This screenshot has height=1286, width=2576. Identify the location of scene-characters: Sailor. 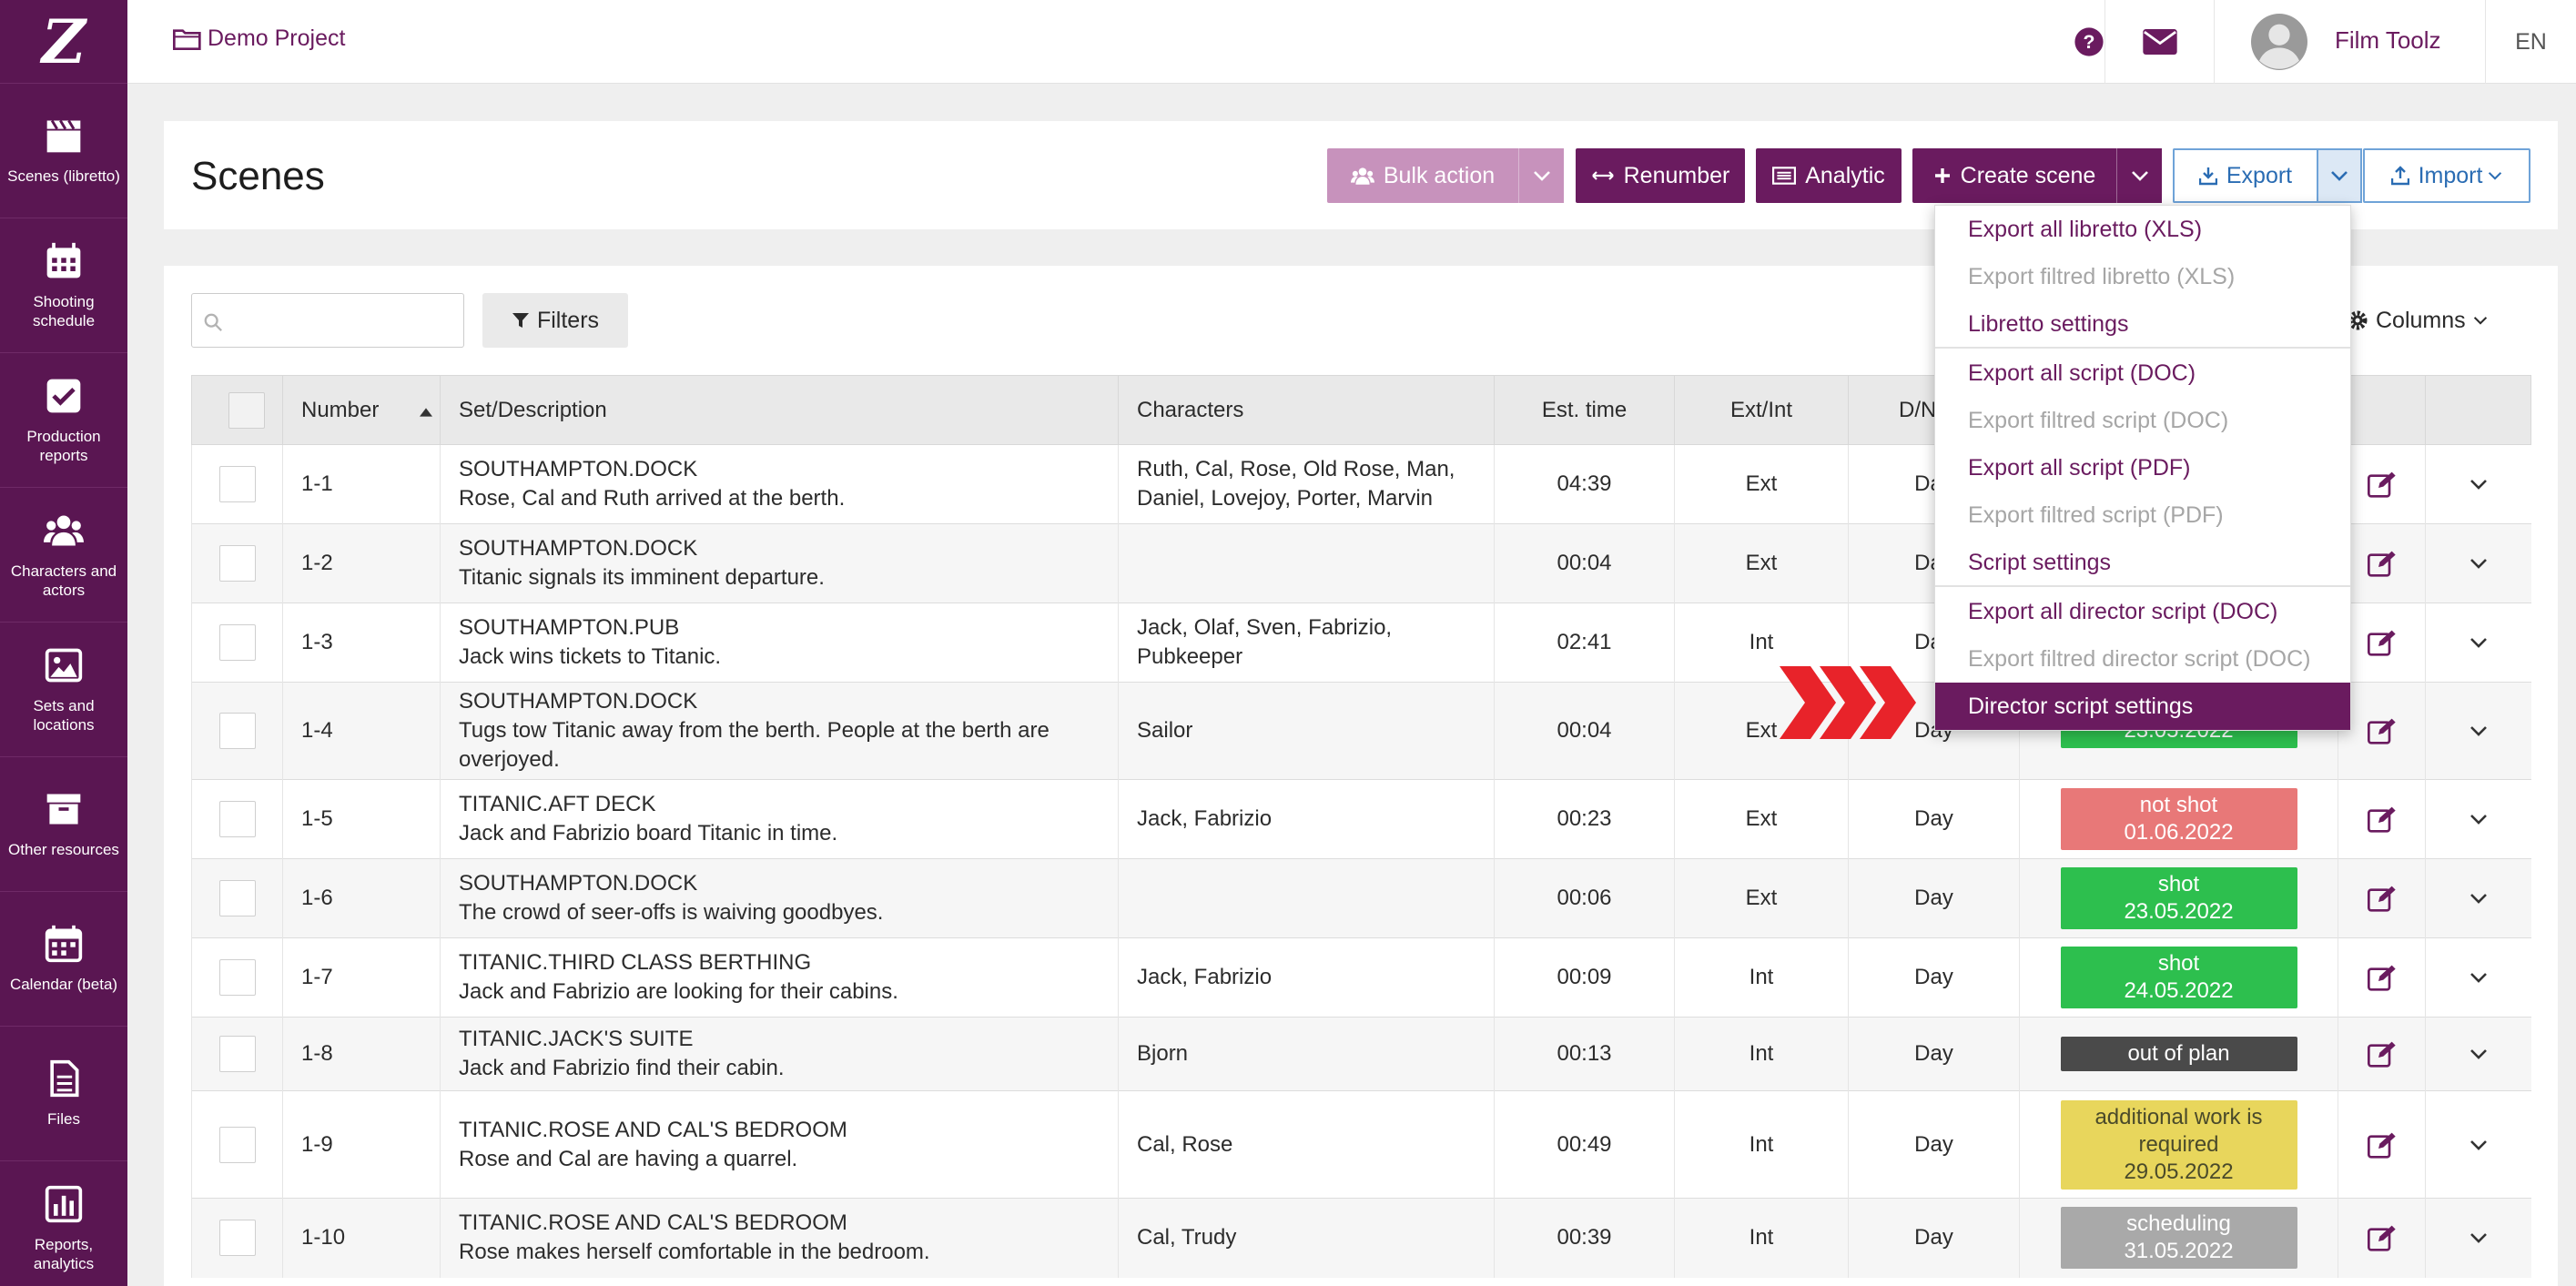
(1306, 731).